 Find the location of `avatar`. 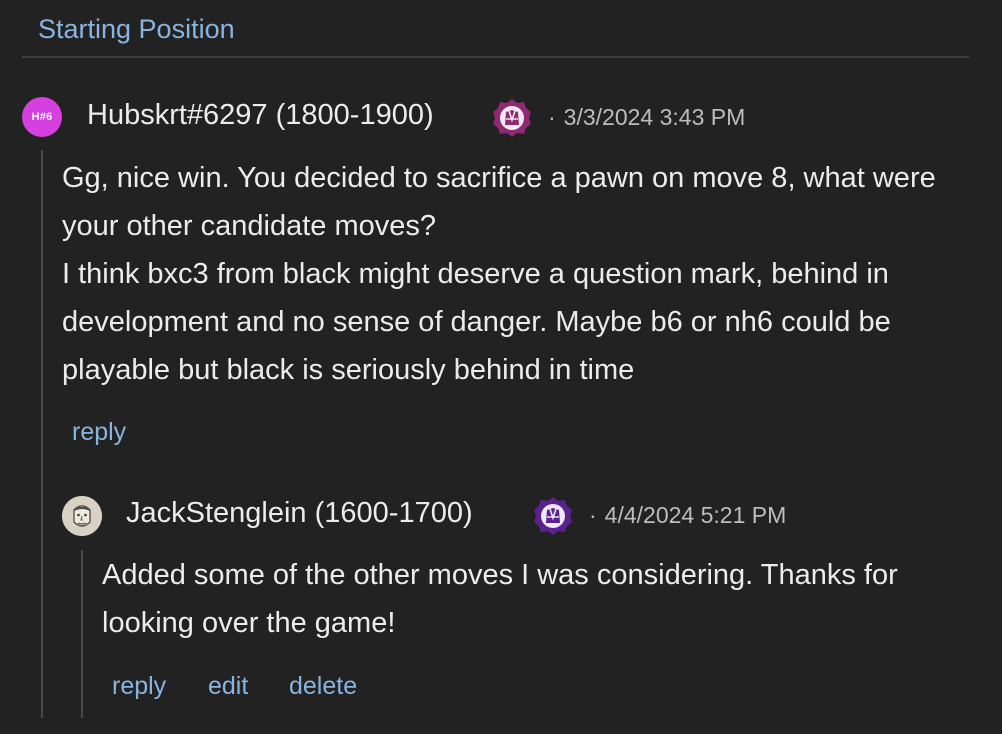

avatar is located at coordinates (82, 516).